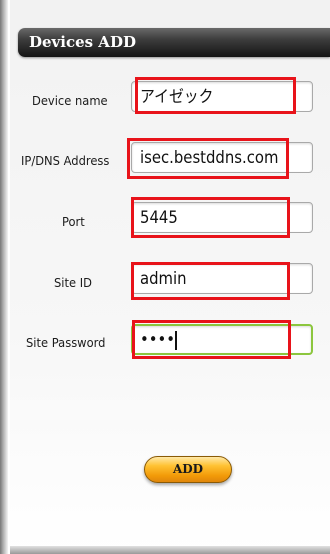  Describe the element at coordinates (65, 160) in the screenshot. I see `ip-dns-address-label: IP/DNS Address` at that location.